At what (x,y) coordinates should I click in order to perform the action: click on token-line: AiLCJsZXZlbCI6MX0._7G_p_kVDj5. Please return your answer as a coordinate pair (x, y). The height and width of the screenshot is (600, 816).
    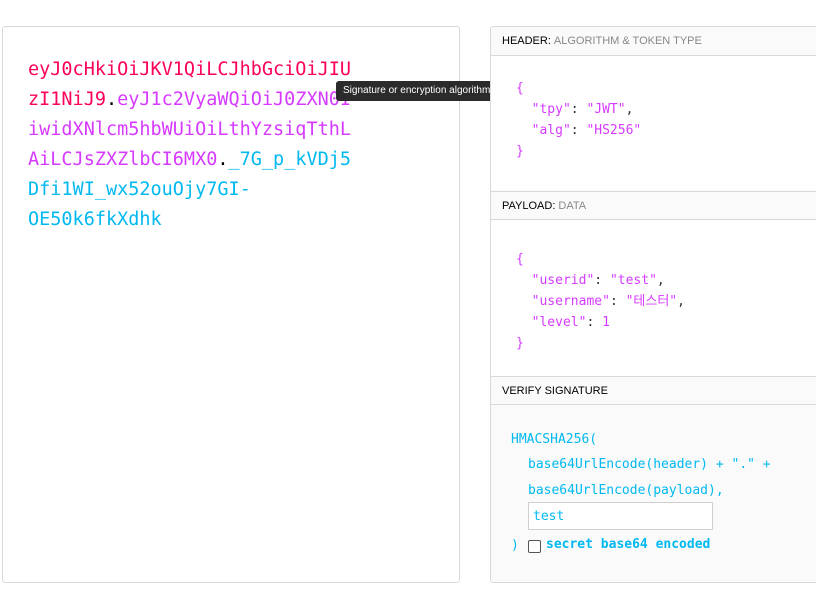
    Looking at the image, I should click on (238, 160).